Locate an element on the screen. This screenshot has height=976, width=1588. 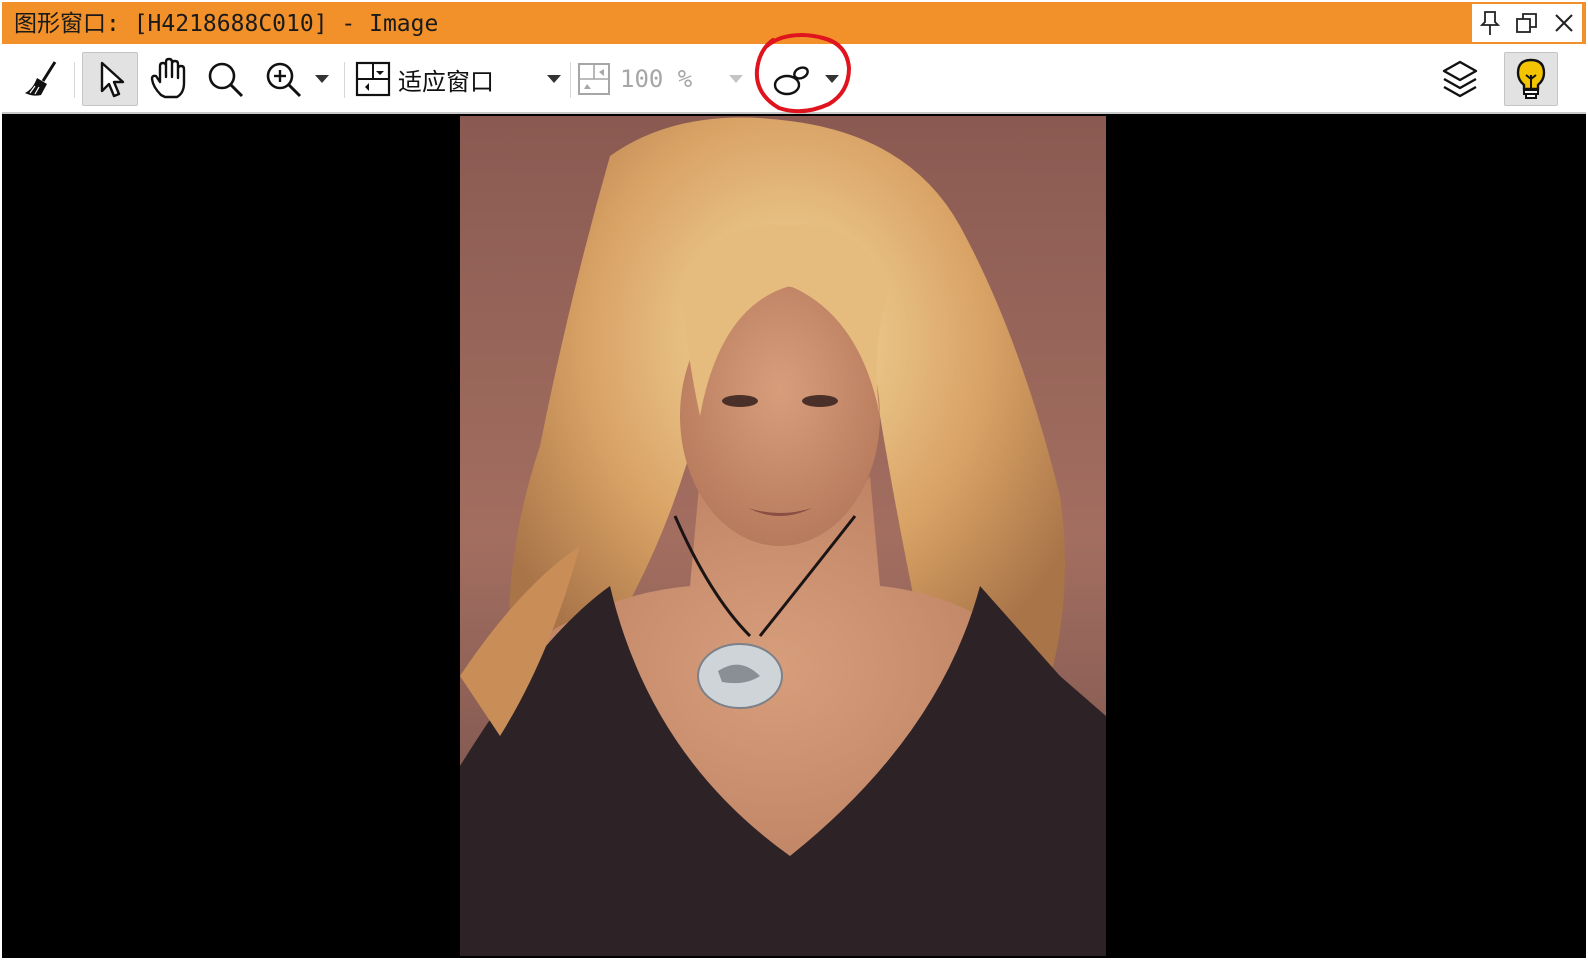
hand-icon is located at coordinates (168, 78).